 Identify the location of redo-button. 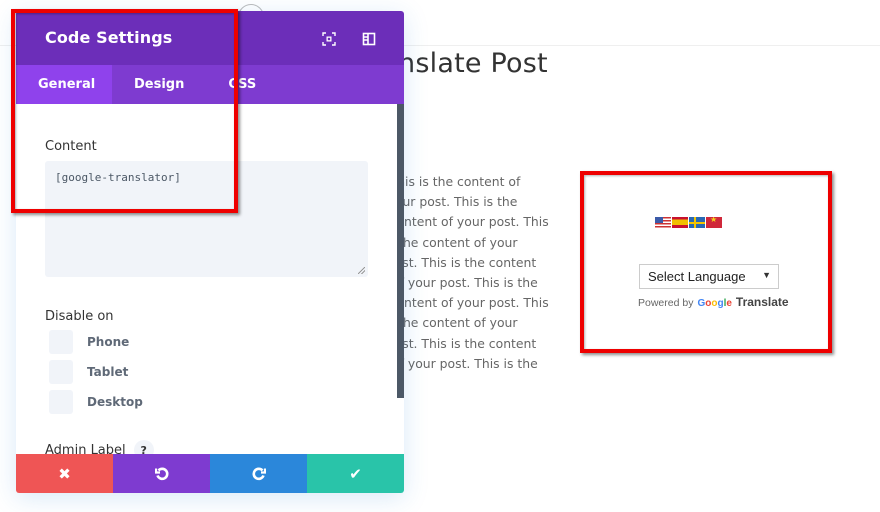
(258, 473).